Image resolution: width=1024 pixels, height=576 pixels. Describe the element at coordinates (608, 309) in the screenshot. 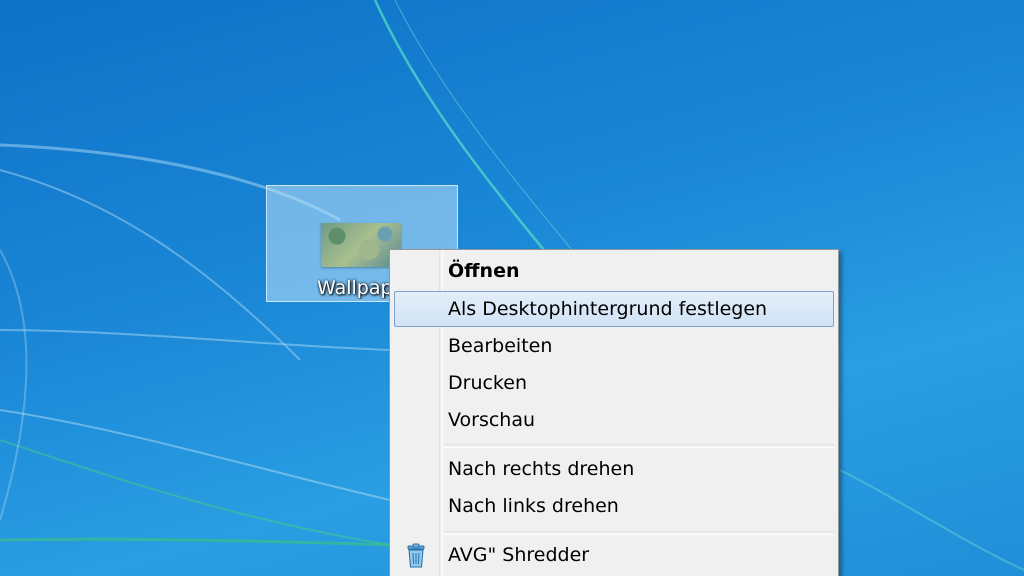

I see `menu-item-label: Als Desktophintergrund festlegen` at that location.